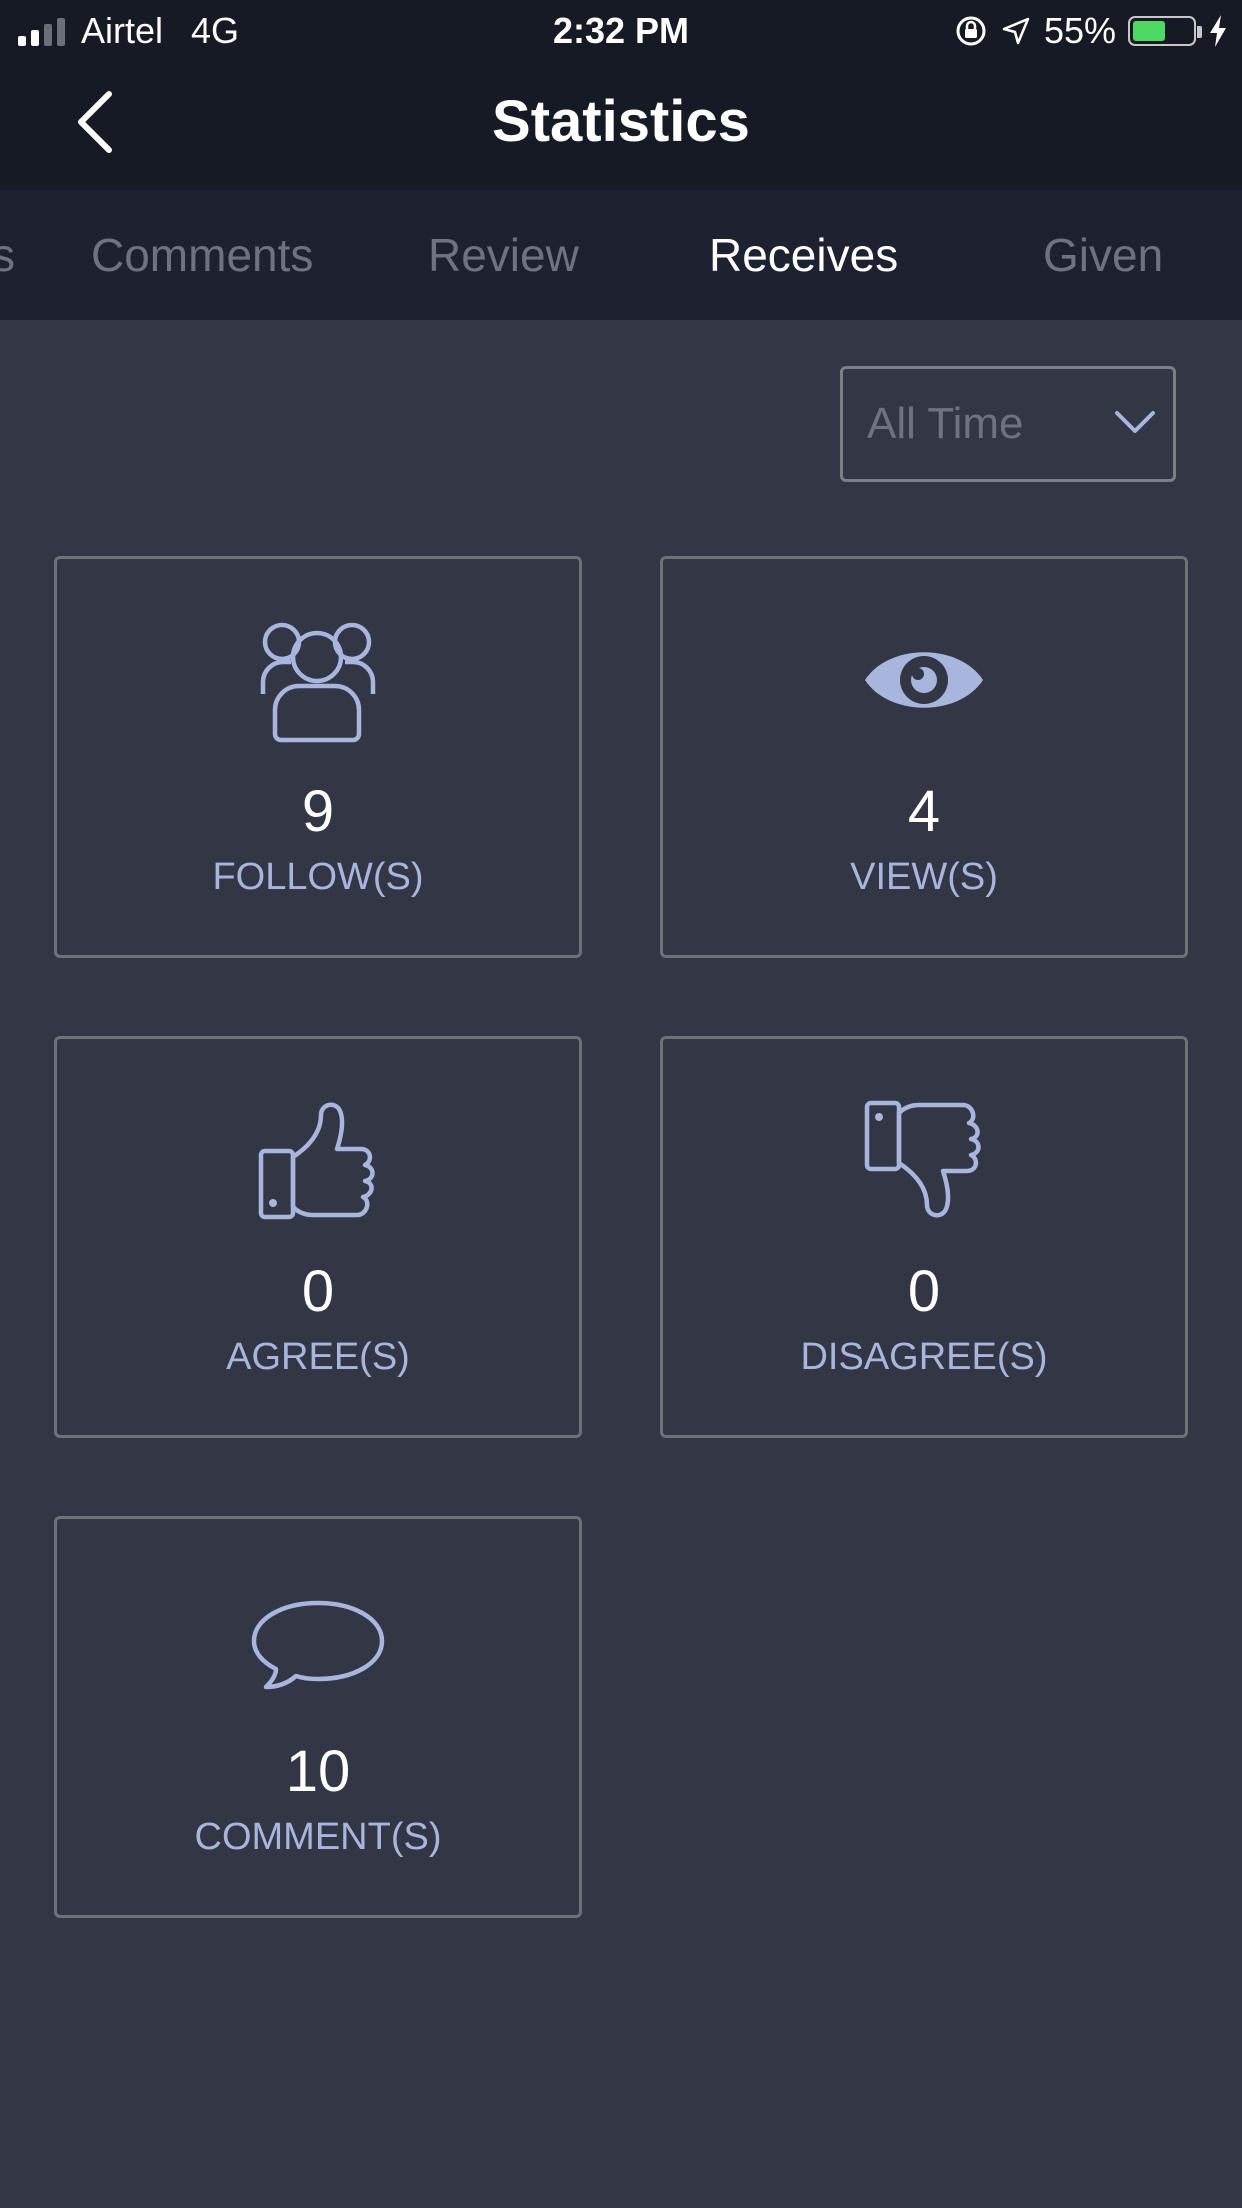  I want to click on follows-label: FOLLOW(S), so click(318, 877).